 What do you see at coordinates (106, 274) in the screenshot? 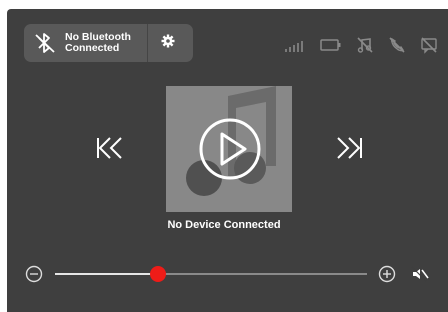
I see `volume-slider-fill` at bounding box center [106, 274].